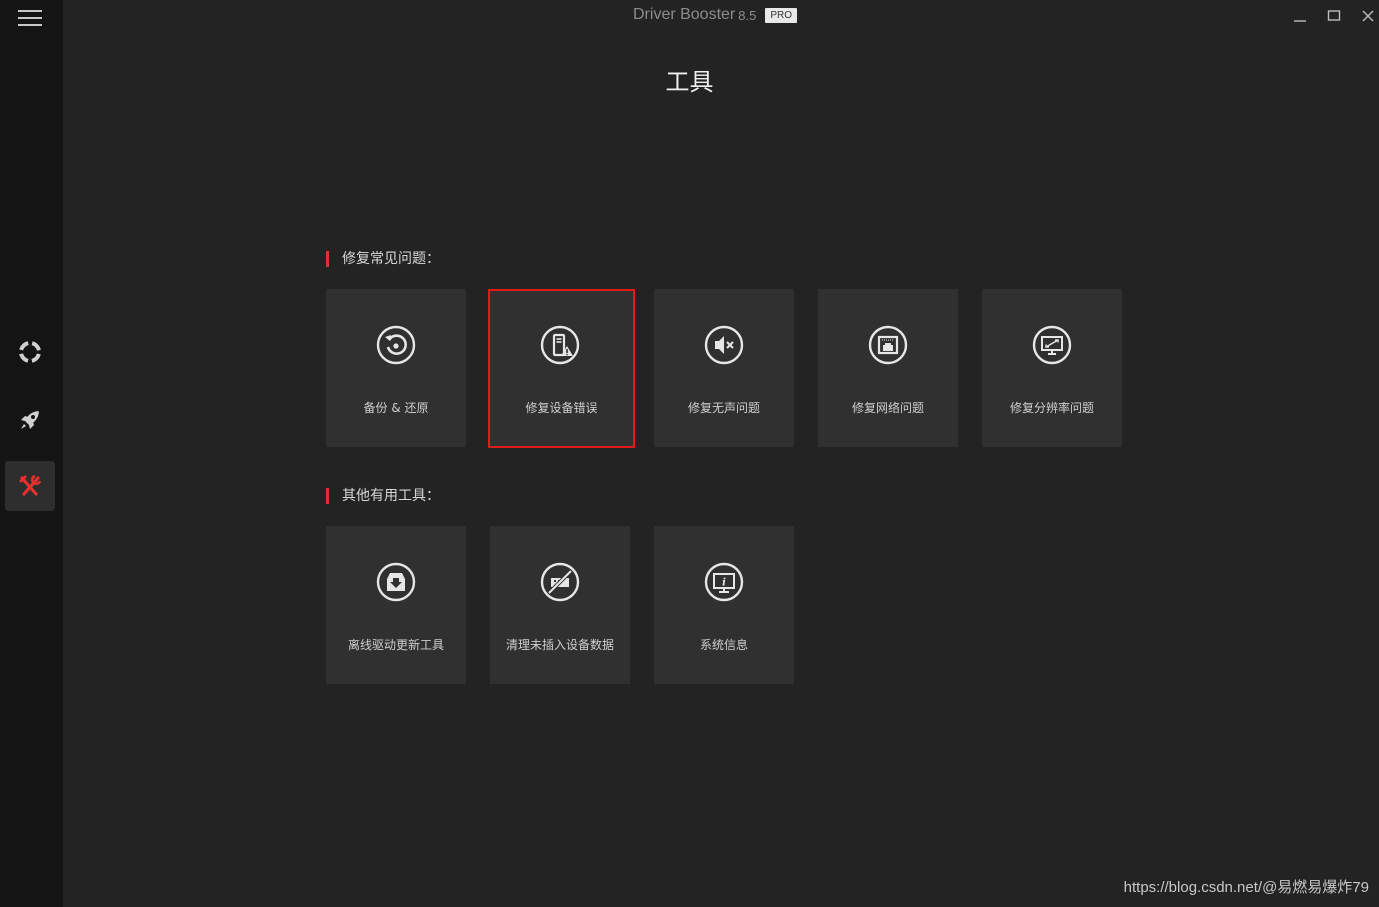 This screenshot has width=1379, height=907. What do you see at coordinates (747, 15) in the screenshot?
I see `app-version: 8.5` at bounding box center [747, 15].